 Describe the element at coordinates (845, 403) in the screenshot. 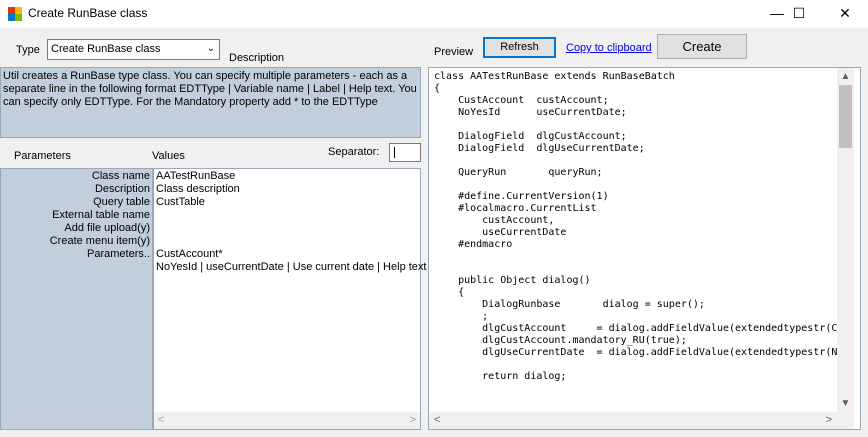

I see `chevron-down-icon: ▼` at that location.